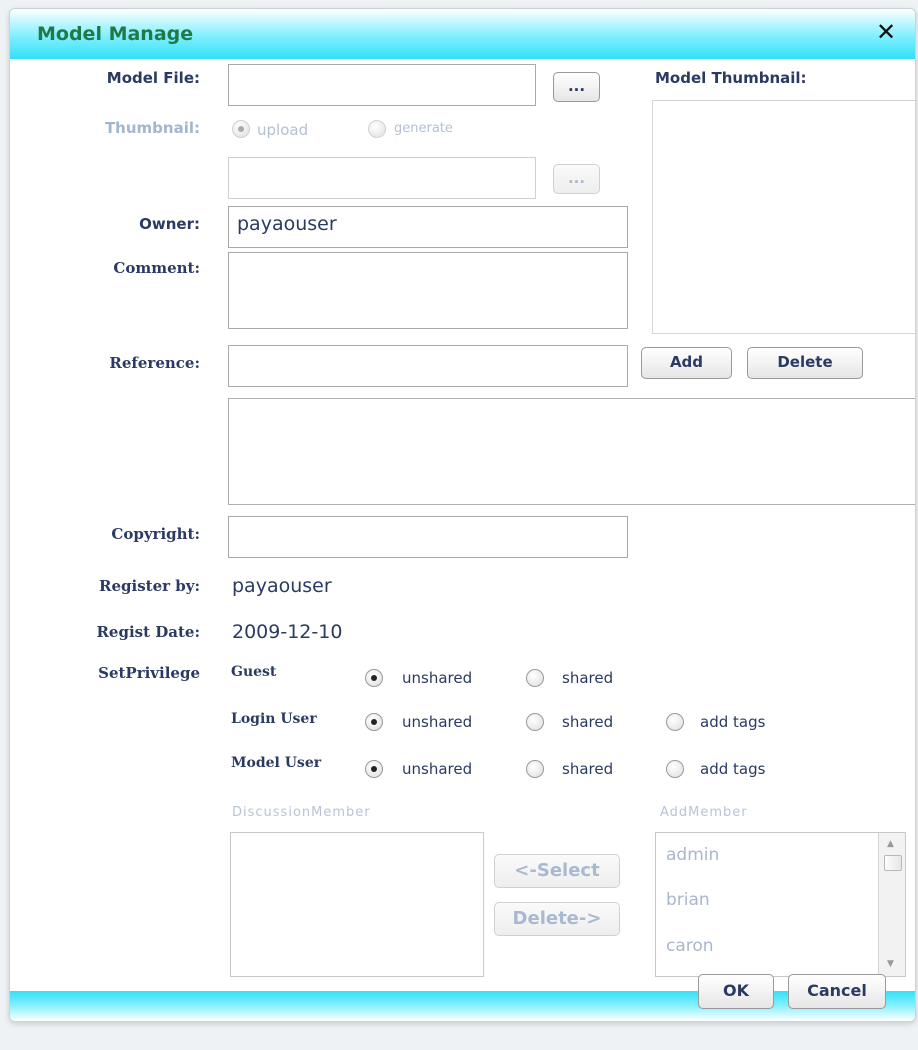 The height and width of the screenshot is (1050, 918). Describe the element at coordinates (287, 632) in the screenshot. I see `regist-date-value: 2009-12-10` at that location.